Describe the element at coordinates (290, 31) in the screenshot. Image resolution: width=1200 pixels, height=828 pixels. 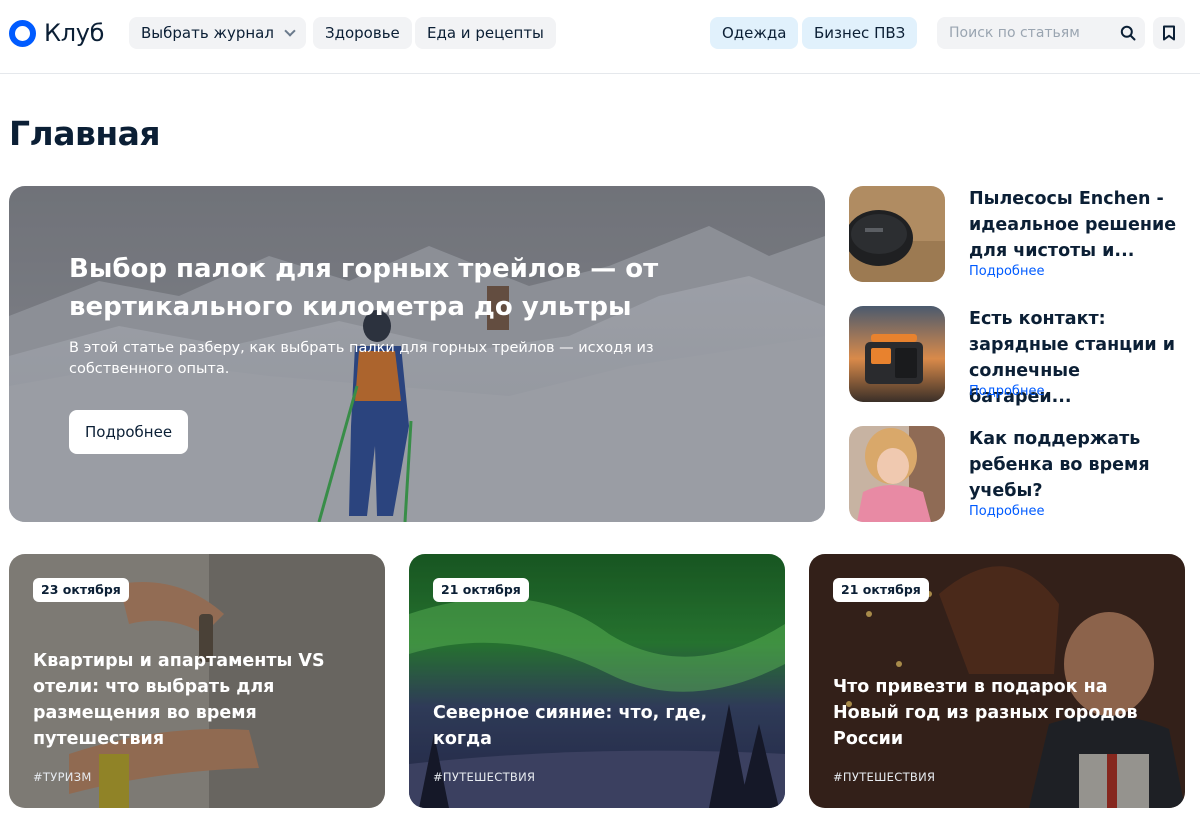
I see `chevron-down-icon` at that location.